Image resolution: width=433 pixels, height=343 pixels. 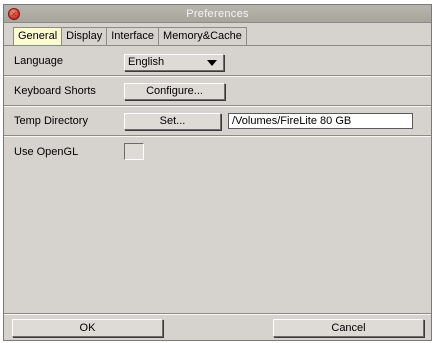 What do you see at coordinates (217, 45) in the screenshot?
I see `tab-content-border` at bounding box center [217, 45].